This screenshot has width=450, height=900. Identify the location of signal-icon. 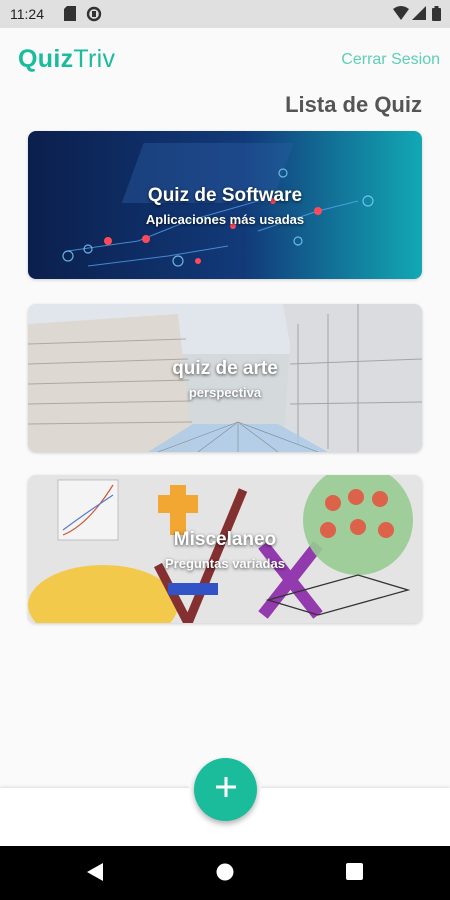
(419, 14).